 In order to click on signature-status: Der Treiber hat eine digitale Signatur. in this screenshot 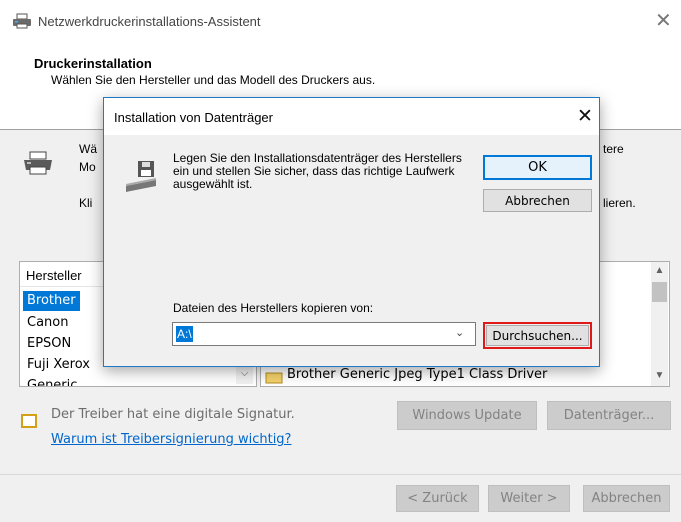, I will do `click(173, 414)`.